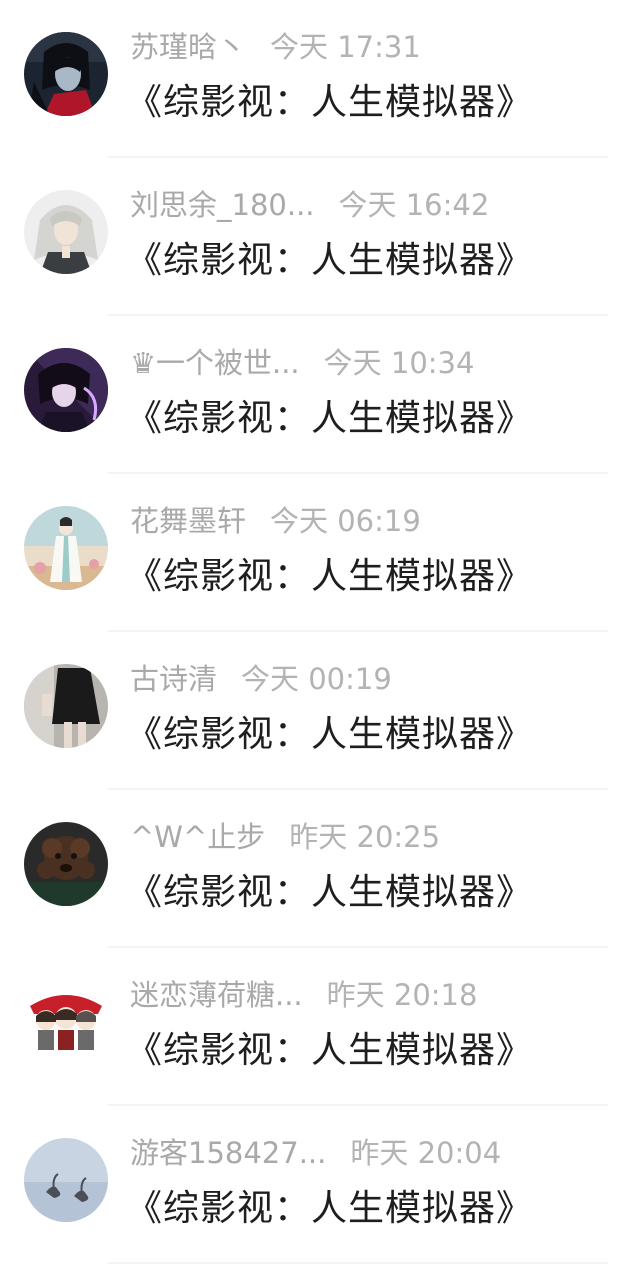 Image resolution: width=640 pixels, height=1264 pixels. Describe the element at coordinates (320, 1027) in the screenshot. I see `message-item: 迷恋薄荷糖... 昨天 20:18 《综影视：人生模拟器》` at that location.